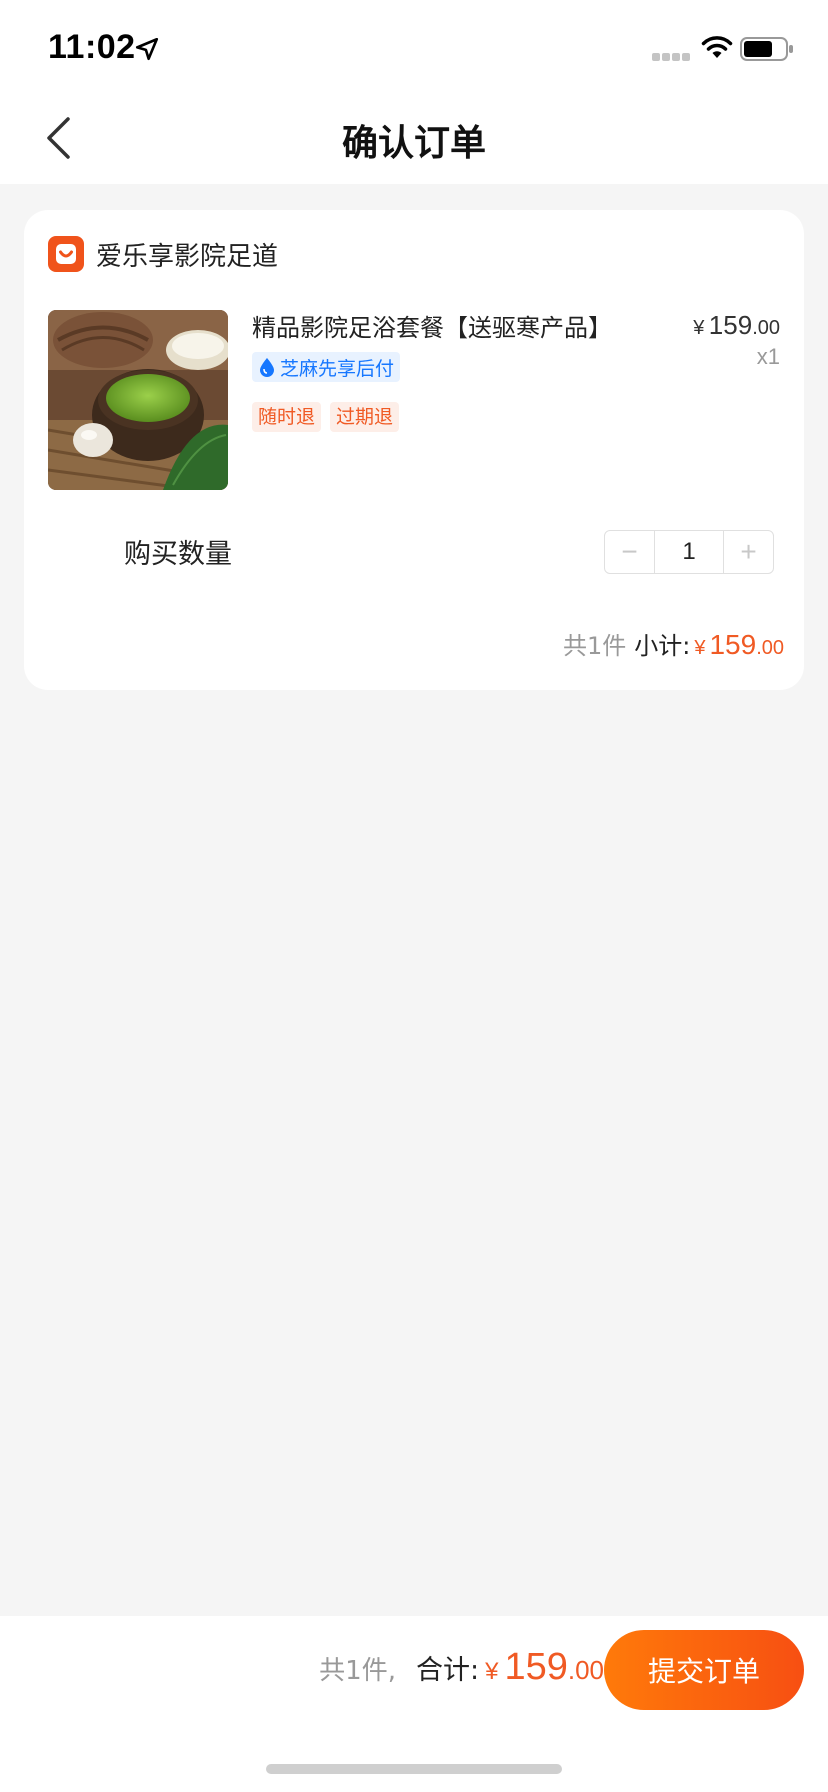 The height and width of the screenshot is (1792, 828). Describe the element at coordinates (287, 417) in the screenshot. I see `refund-anytime-tag: 随时退` at that location.